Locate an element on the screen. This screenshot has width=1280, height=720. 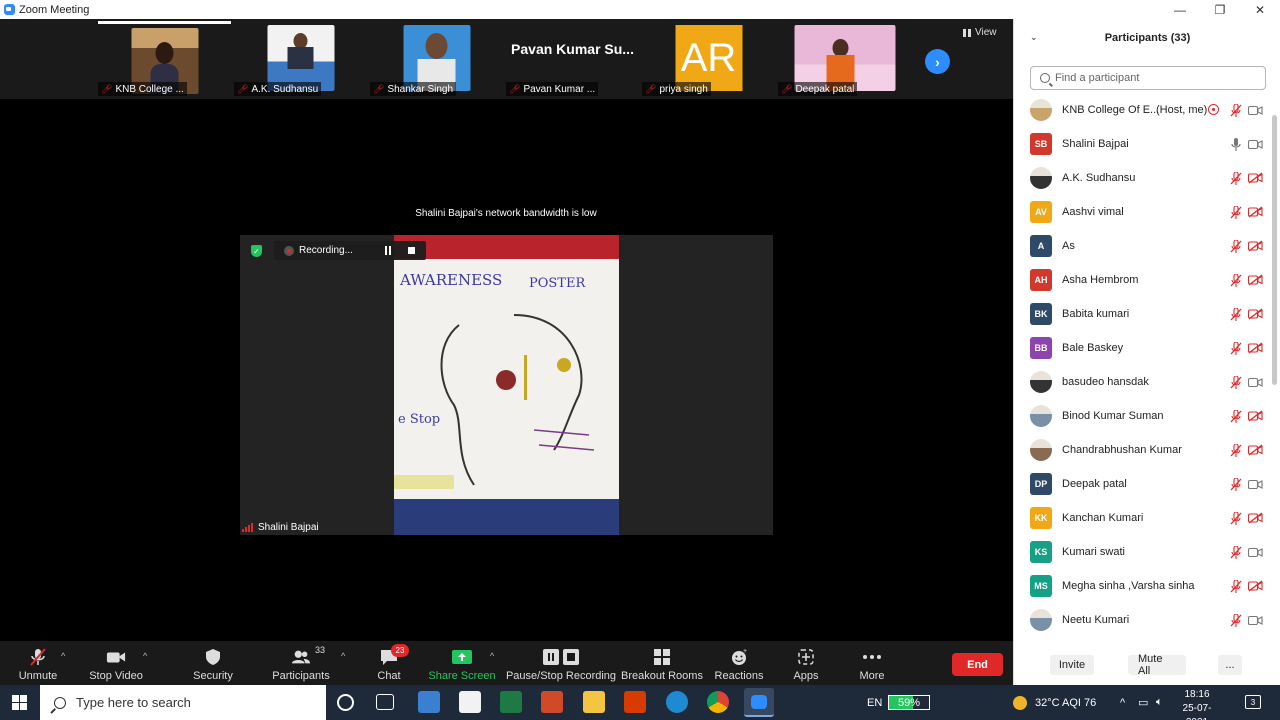
participant-row: basudeo hansdak is located at coordinates (1143, 382).